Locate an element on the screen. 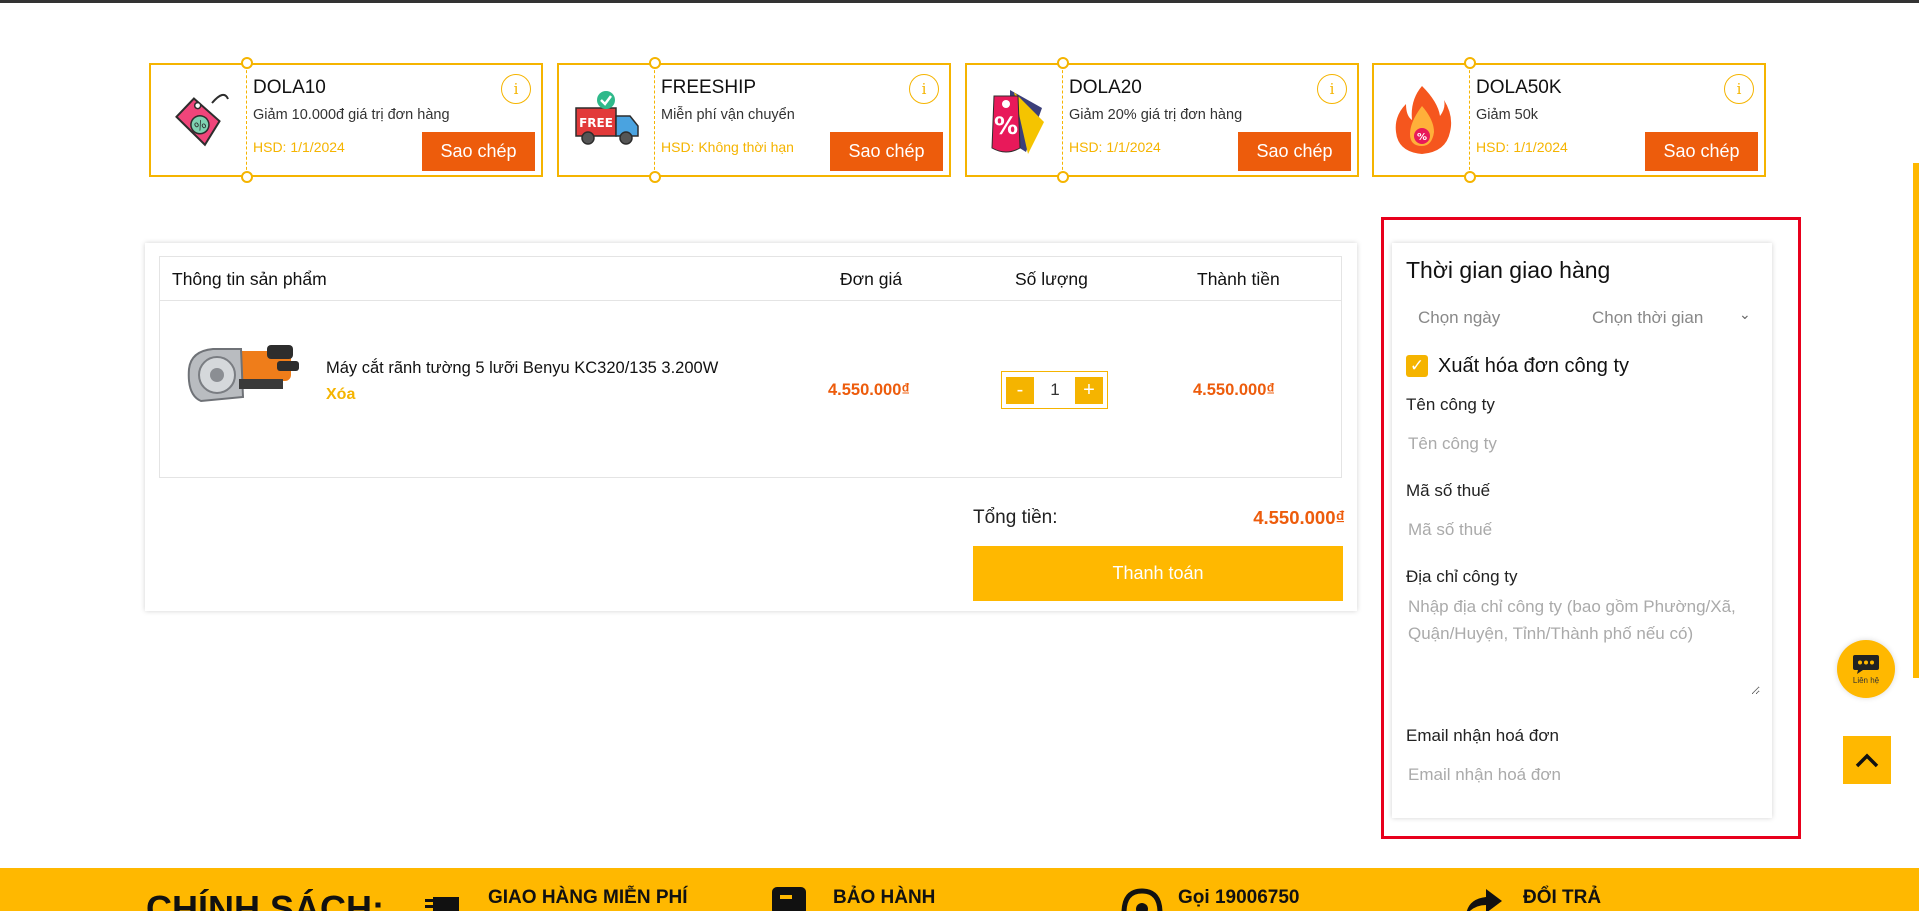 The width and height of the screenshot is (1919, 911). invoice-email-input is located at coordinates (1581, 775).